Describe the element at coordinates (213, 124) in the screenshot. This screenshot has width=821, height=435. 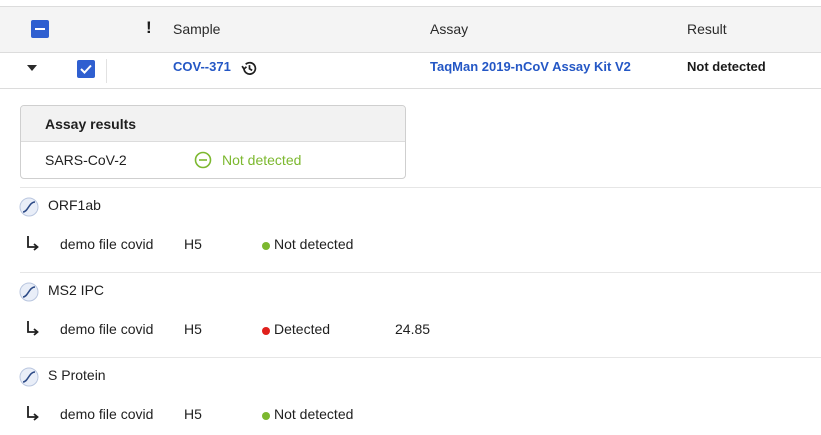
I see `assay-results-title: Assay results` at that location.